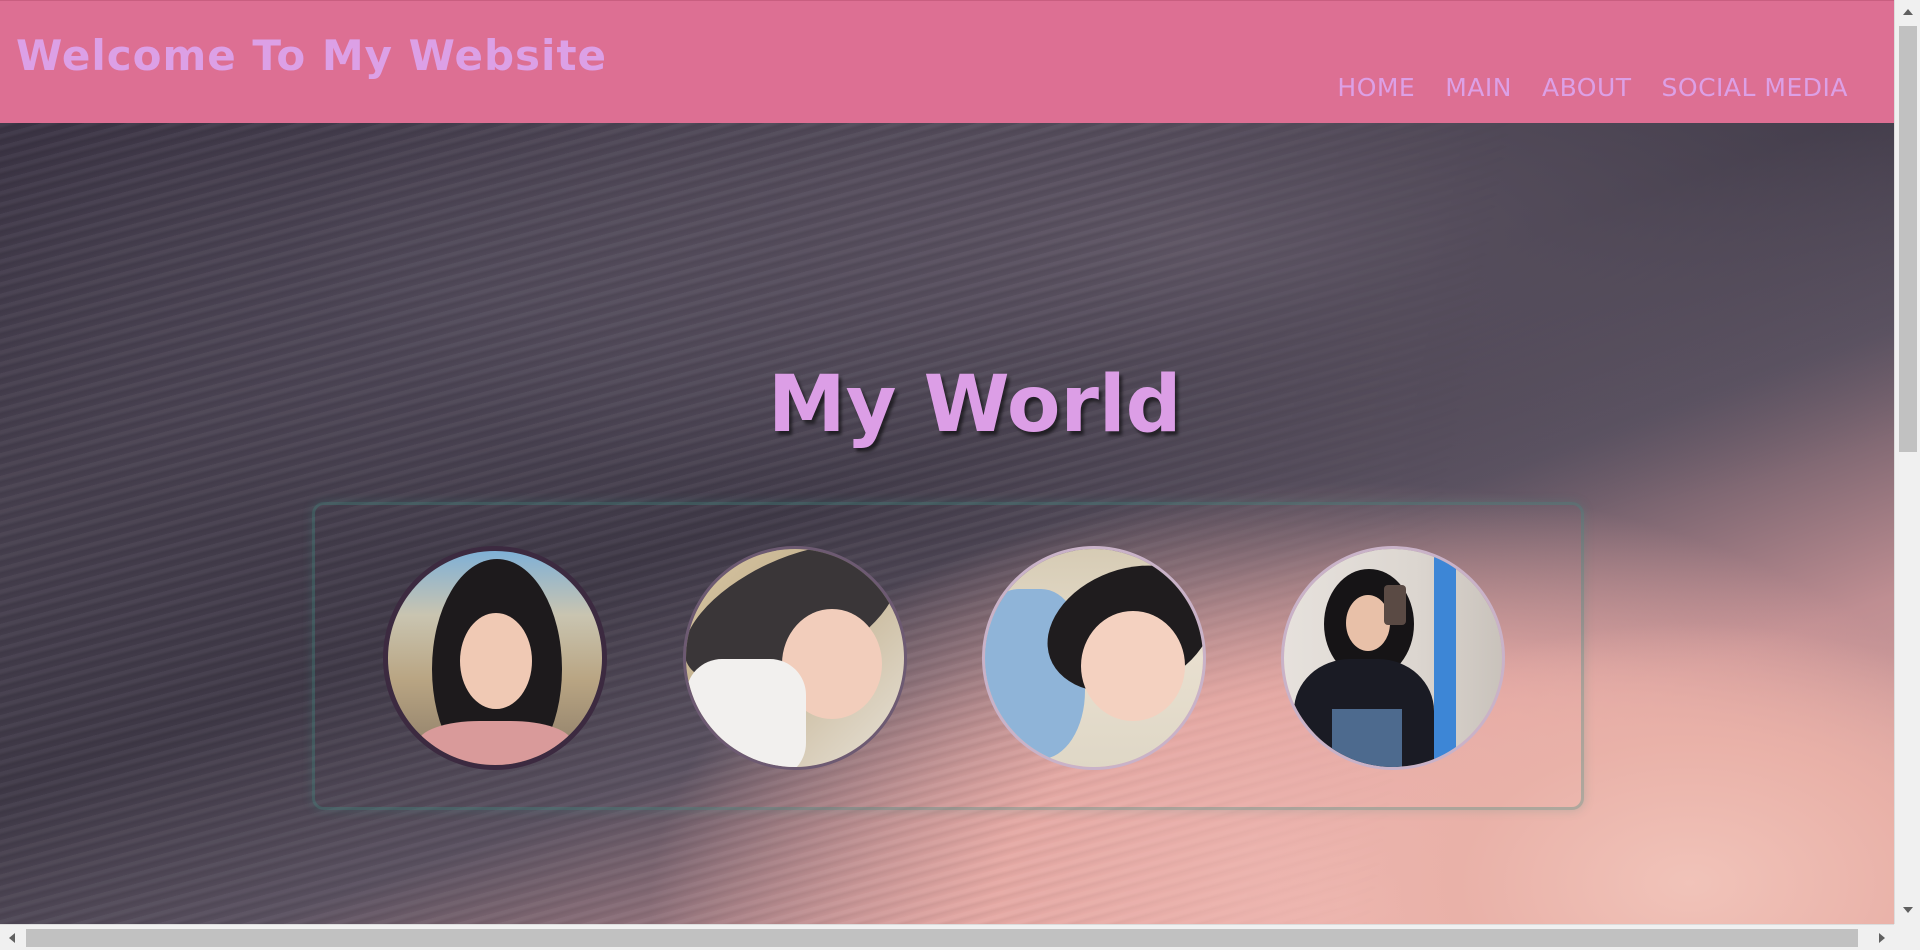 This screenshot has height=950, width=1920. What do you see at coordinates (975, 405) in the screenshot?
I see `hero-title: My World` at bounding box center [975, 405].